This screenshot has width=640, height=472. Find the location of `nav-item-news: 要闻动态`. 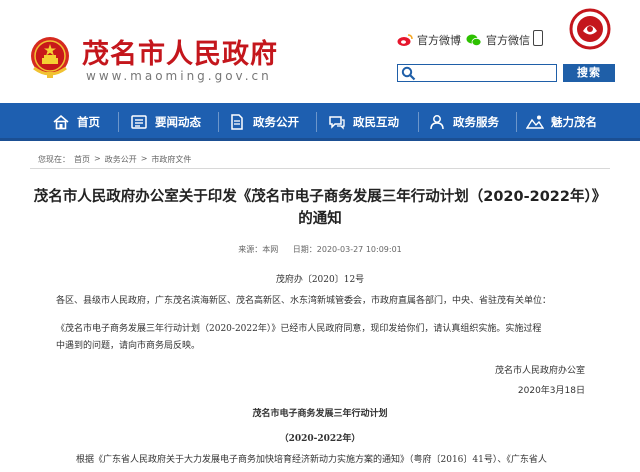

nav-item-news: 要闻动态 is located at coordinates (165, 122).